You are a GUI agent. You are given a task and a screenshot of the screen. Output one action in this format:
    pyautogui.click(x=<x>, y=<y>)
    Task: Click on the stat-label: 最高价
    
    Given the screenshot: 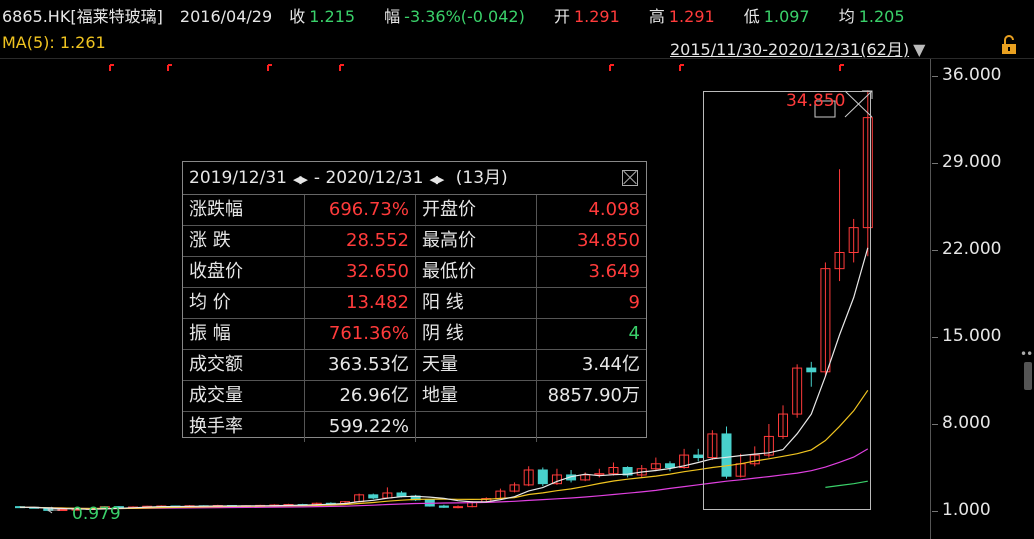 What is the action you would take?
    pyautogui.click(x=476, y=241)
    